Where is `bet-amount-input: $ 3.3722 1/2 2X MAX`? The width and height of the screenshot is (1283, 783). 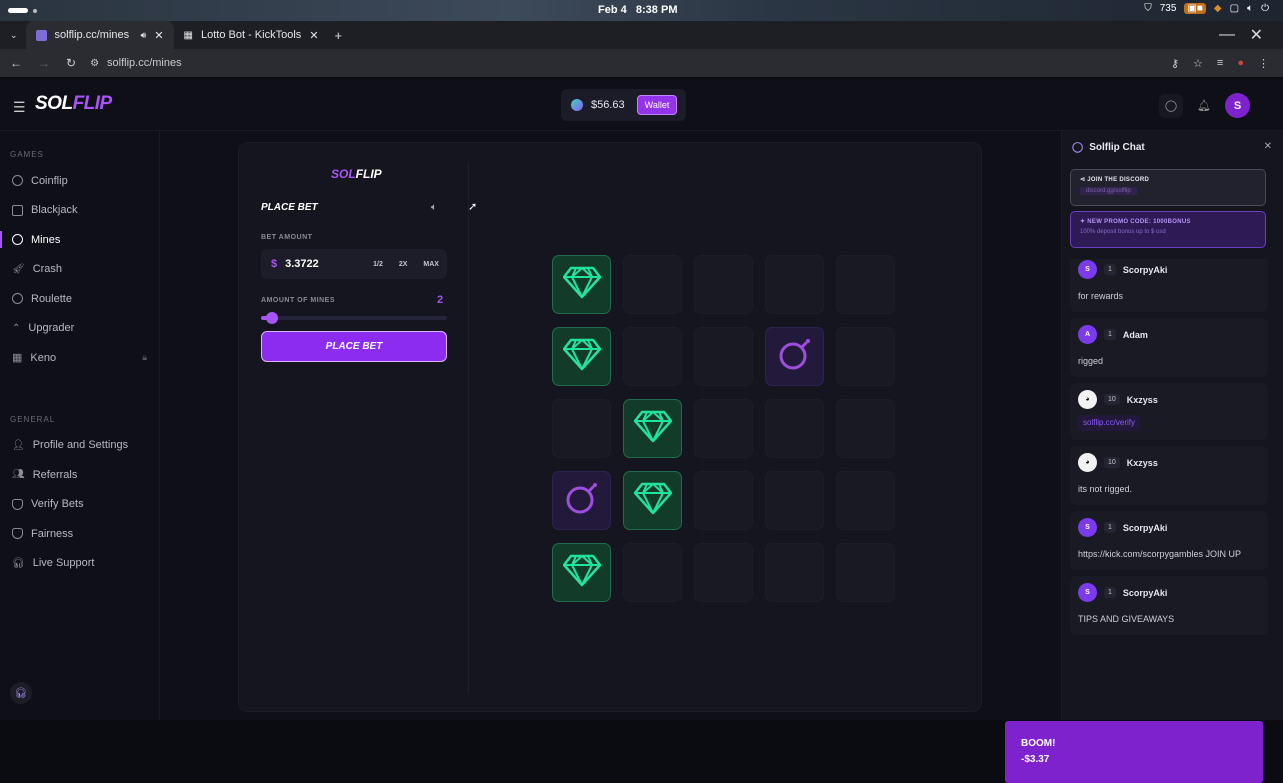 bet-amount-input: $ 3.3722 1/2 2X MAX is located at coordinates (354, 264).